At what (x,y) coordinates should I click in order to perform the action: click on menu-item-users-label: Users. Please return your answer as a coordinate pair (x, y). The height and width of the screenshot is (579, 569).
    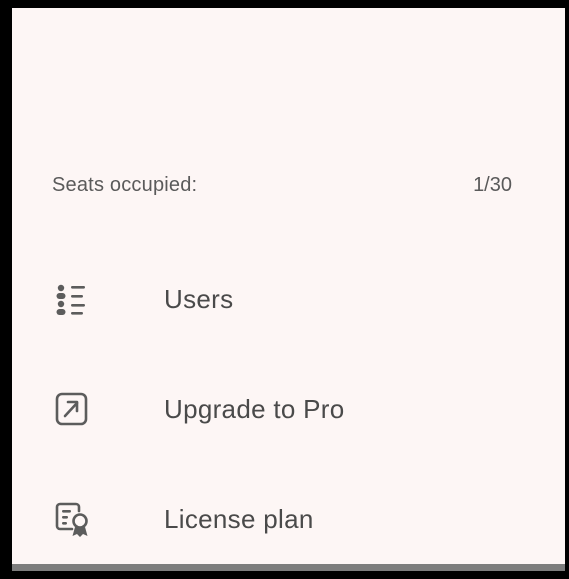
    Looking at the image, I should click on (199, 299).